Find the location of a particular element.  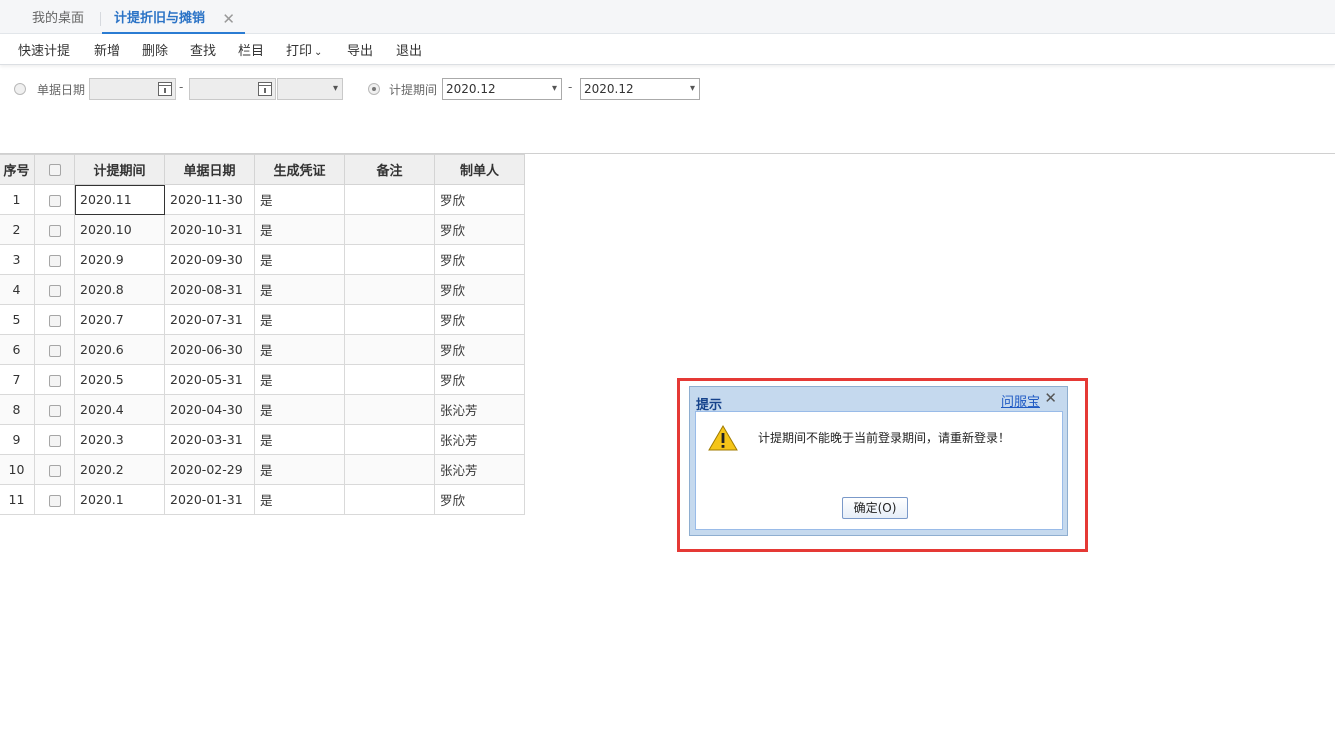

cell-no: 9 is located at coordinates (17, 439).